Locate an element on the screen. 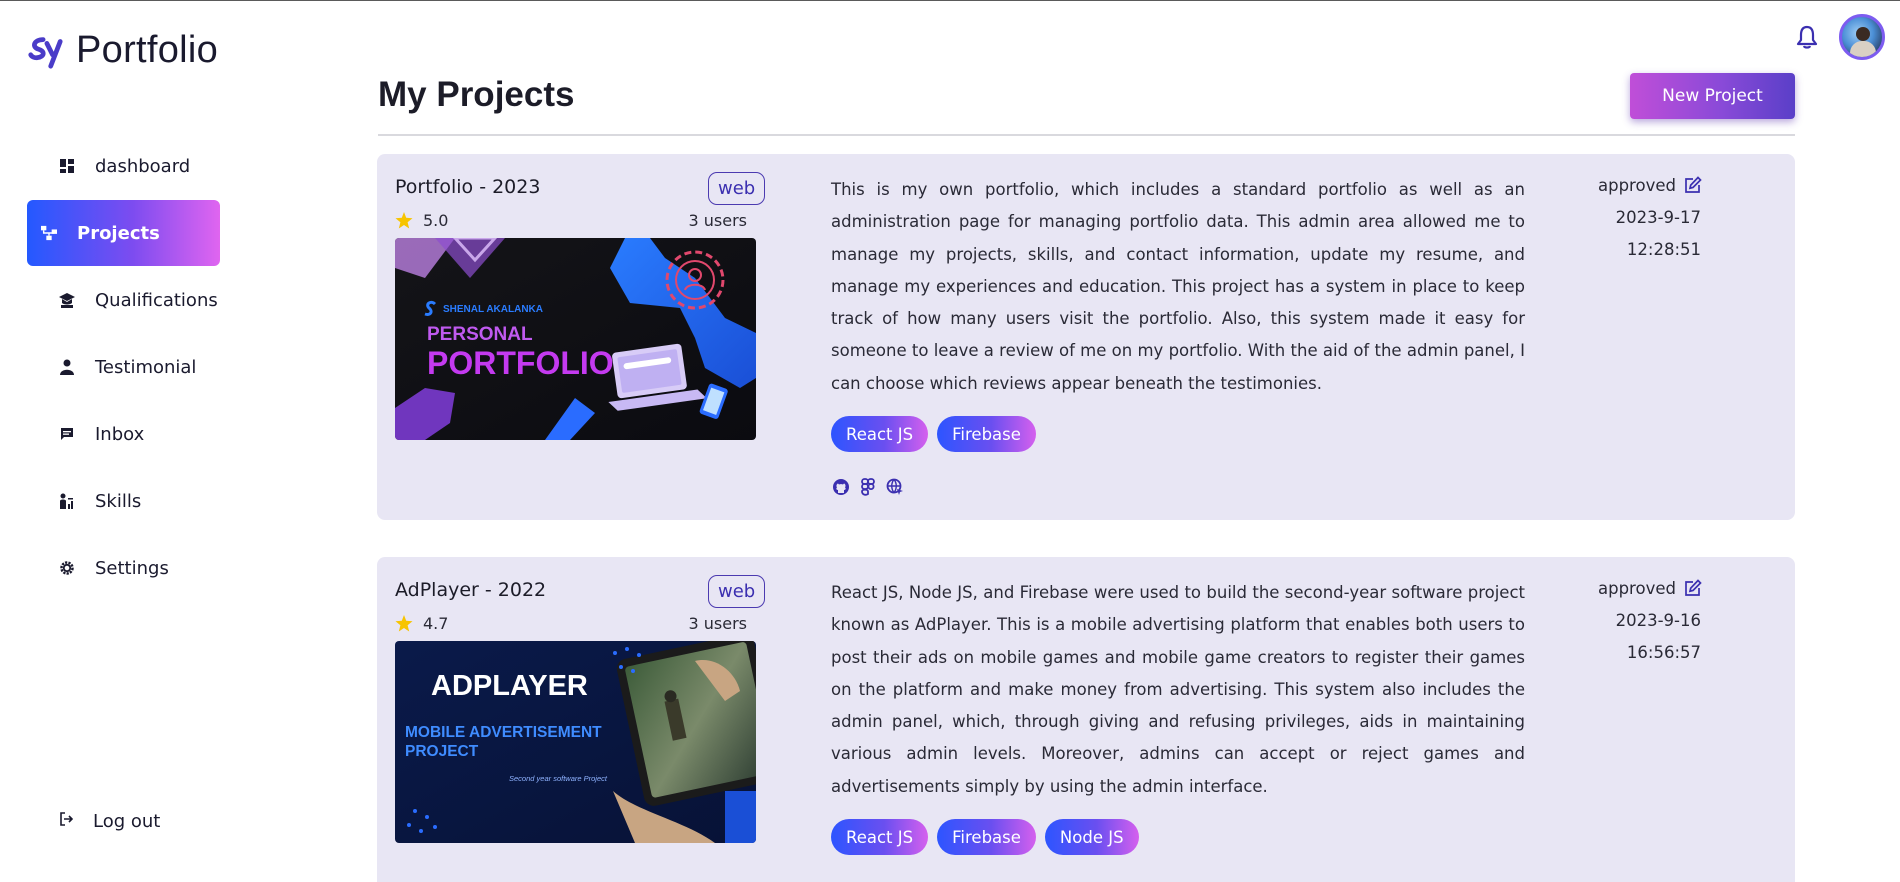 Image resolution: width=1900 pixels, height=882 pixels. thumb-line2: PORTFOLIO is located at coordinates (520, 363).